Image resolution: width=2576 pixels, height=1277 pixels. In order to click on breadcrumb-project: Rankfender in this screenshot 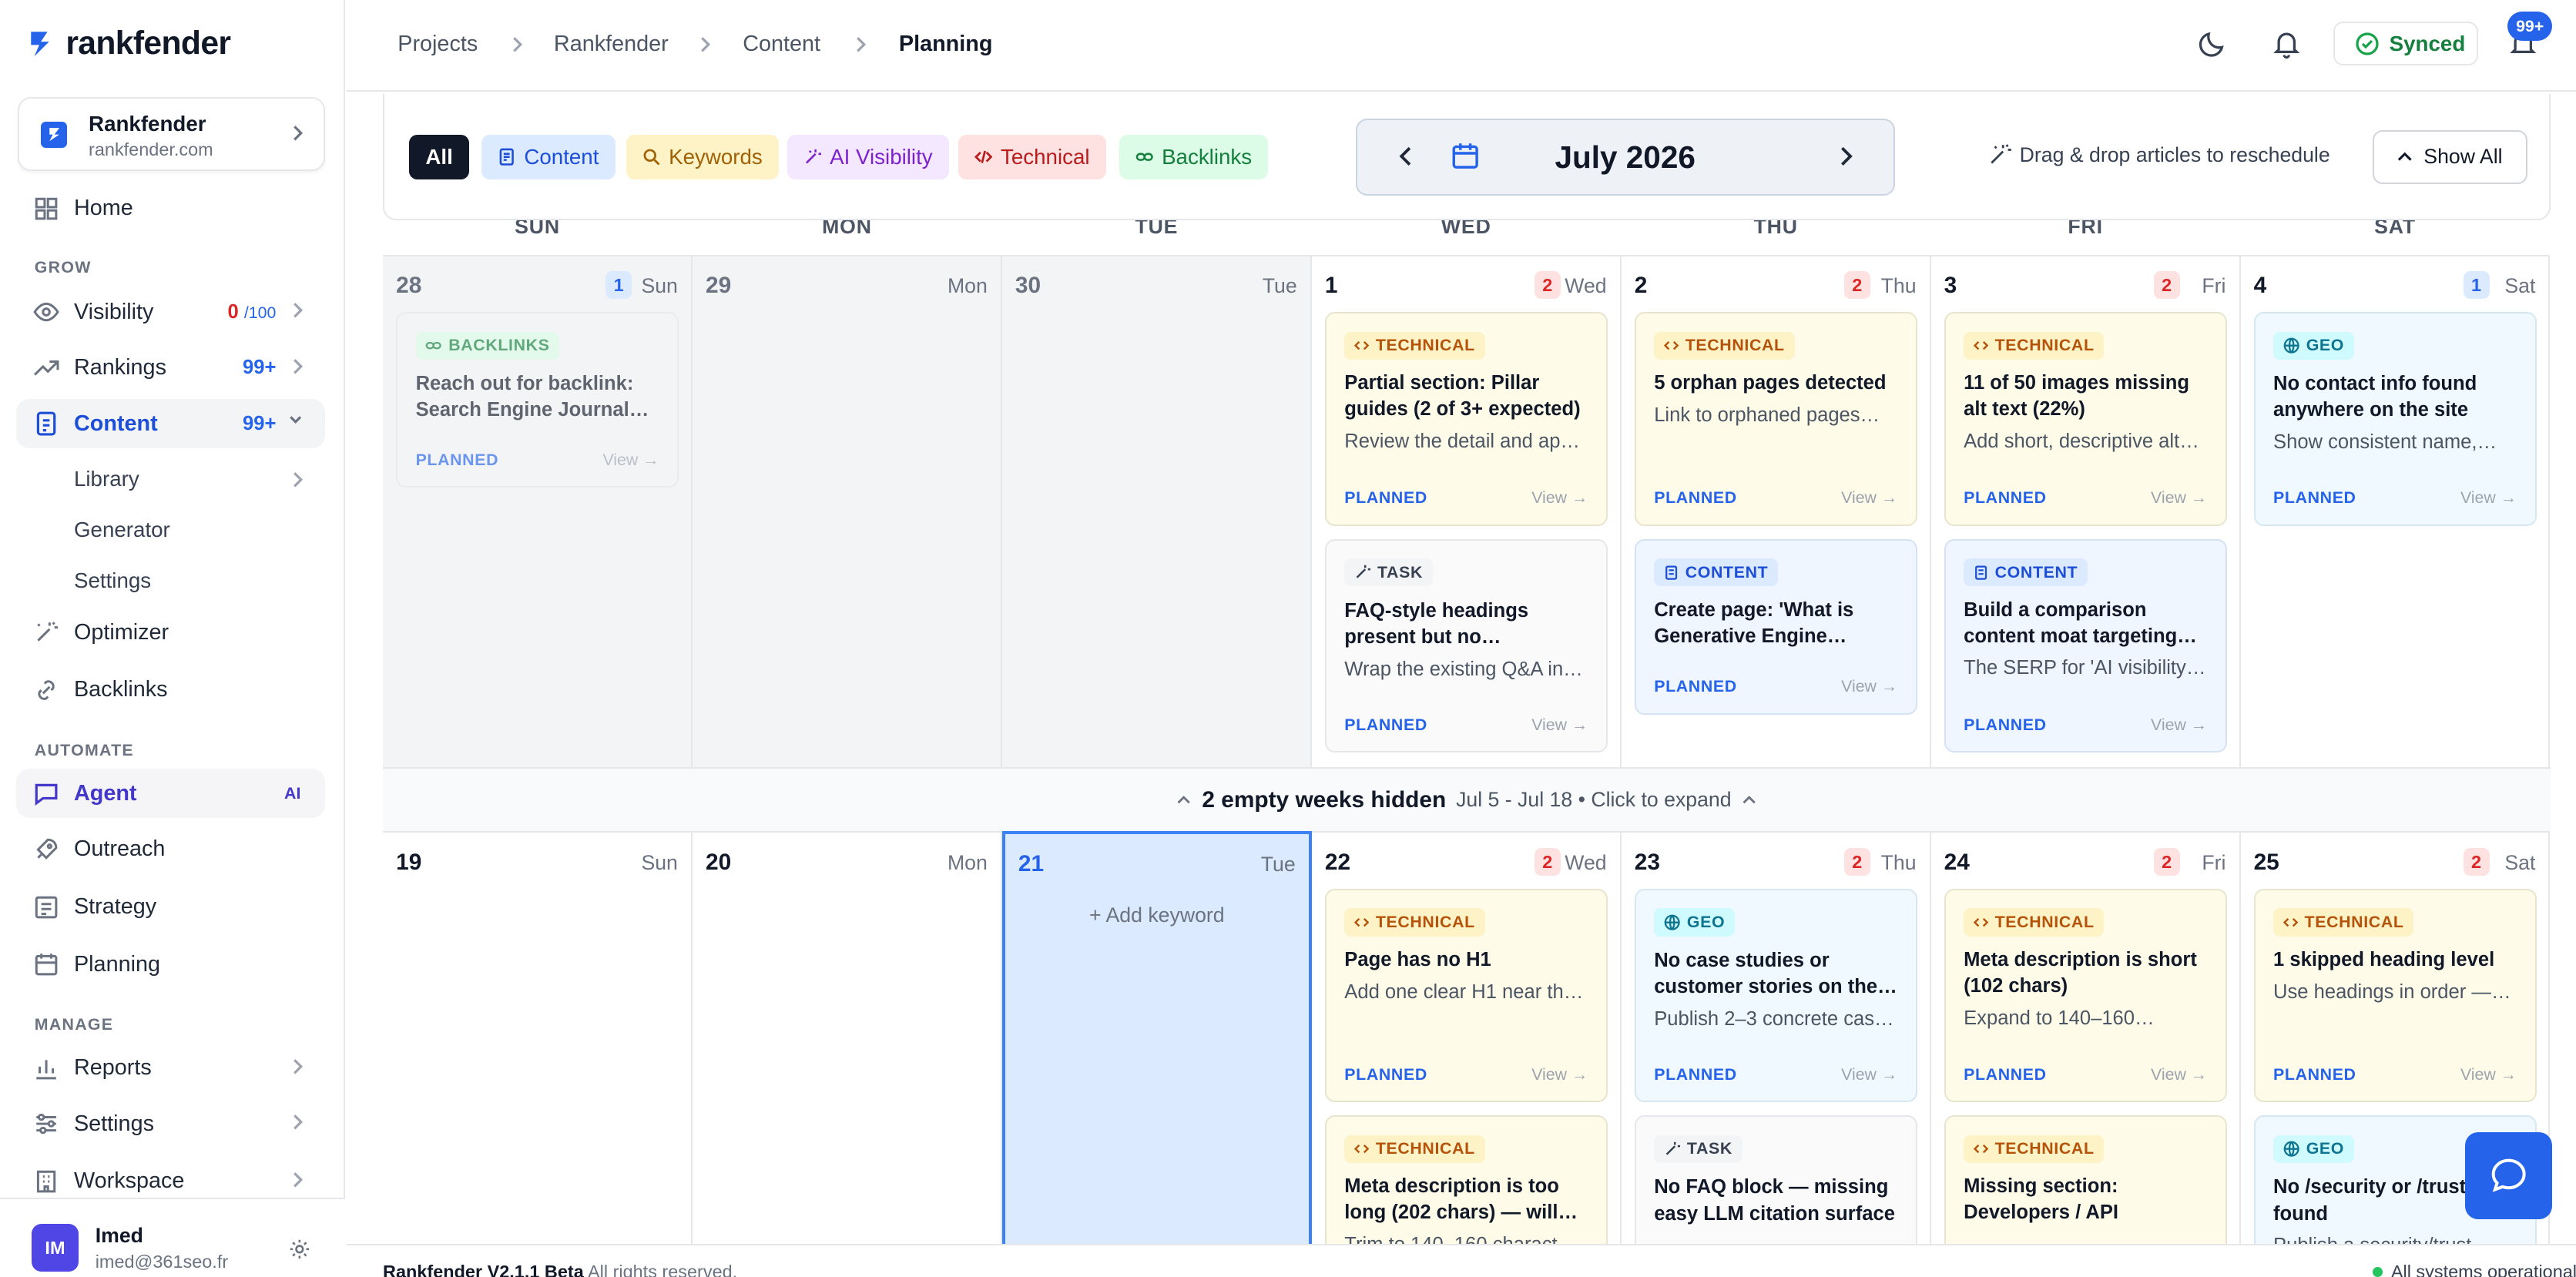, I will do `click(611, 44)`.